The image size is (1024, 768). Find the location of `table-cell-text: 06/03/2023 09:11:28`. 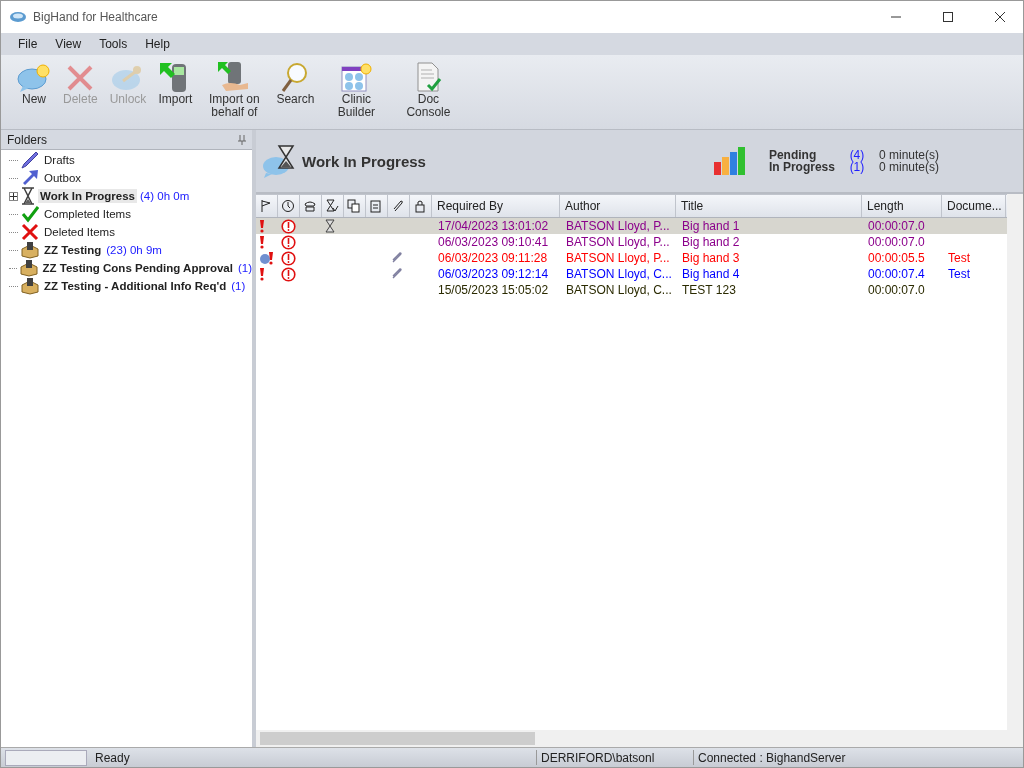

table-cell-text: 06/03/2023 09:11:28 is located at coordinates (493, 258).